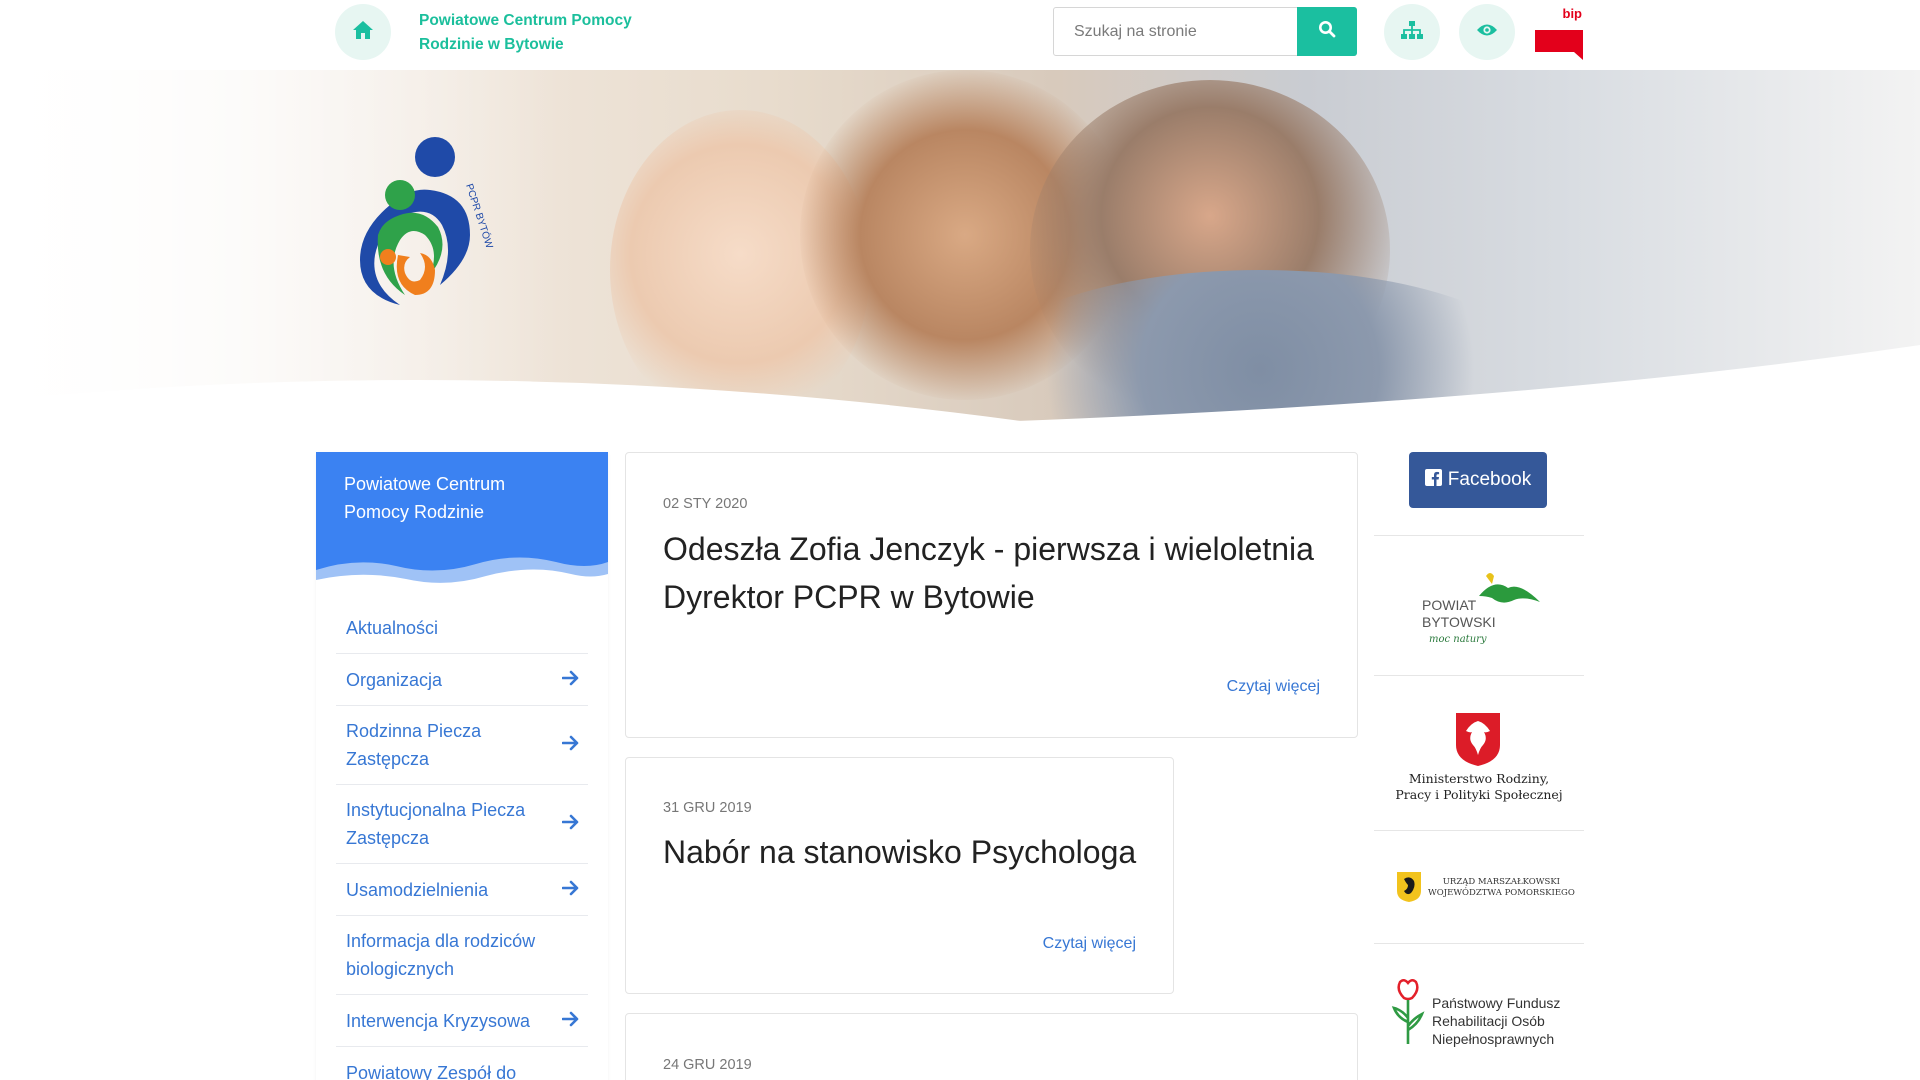  I want to click on eye-icon, so click(1487, 32).